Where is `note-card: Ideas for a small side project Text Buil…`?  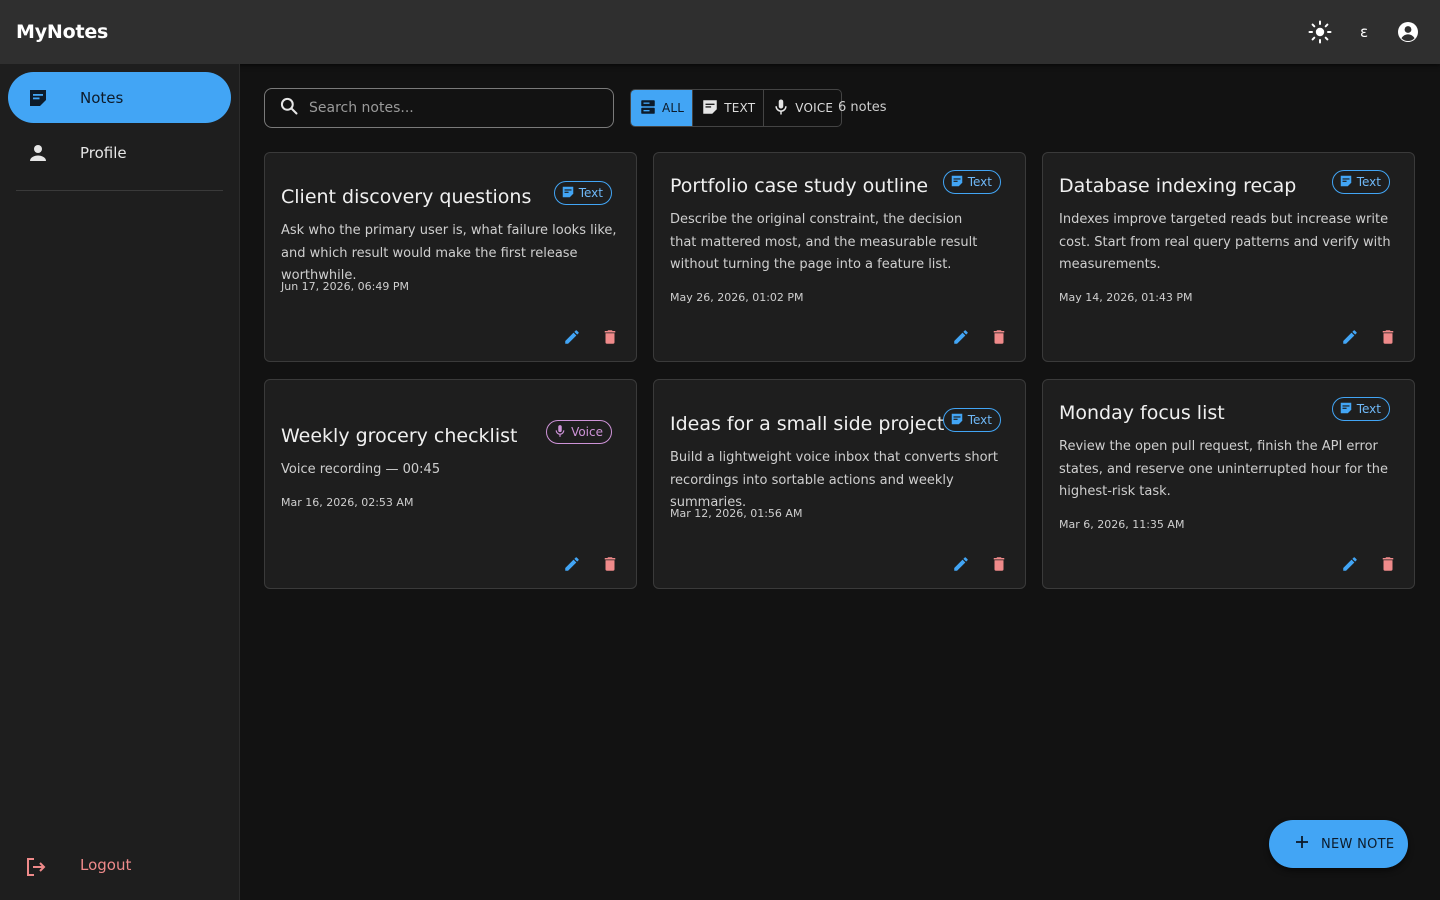 note-card: Ideas for a small side project Text Buil… is located at coordinates (839, 484).